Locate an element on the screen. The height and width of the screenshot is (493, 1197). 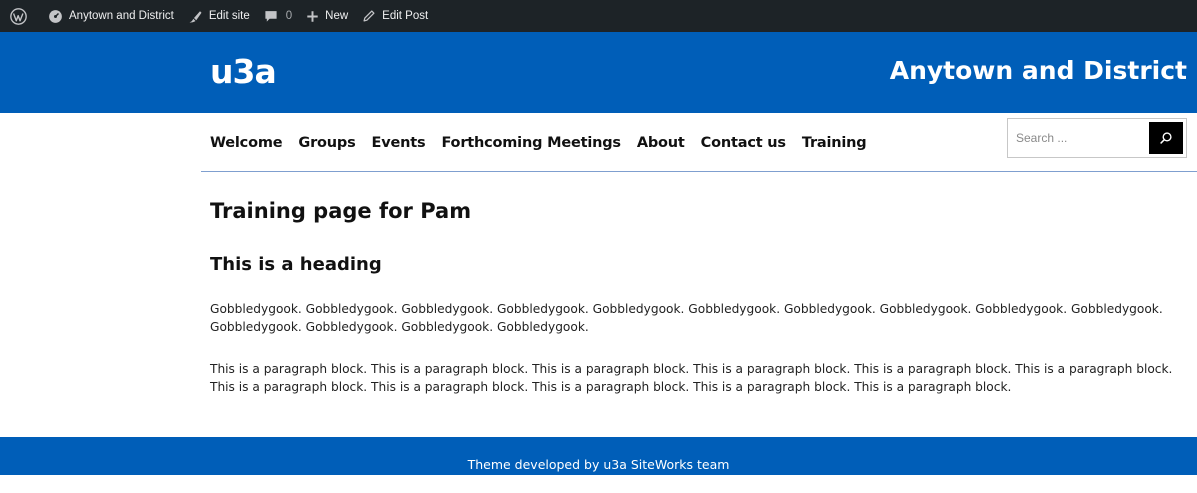
u3a-logo: u3a is located at coordinates (243, 71).